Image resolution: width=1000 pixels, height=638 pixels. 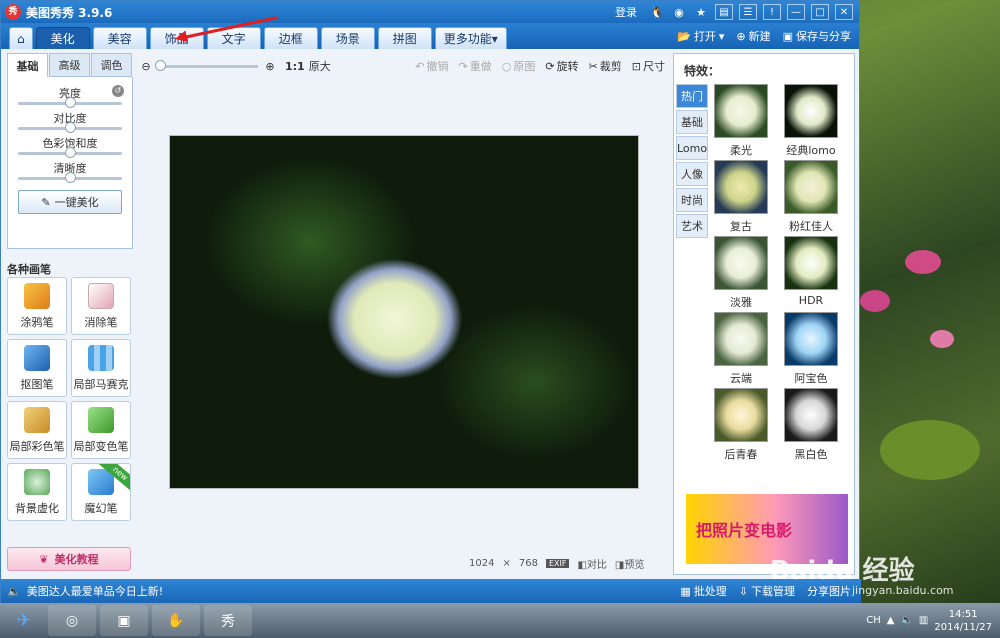 What do you see at coordinates (610, 66) in the screenshot?
I see `crop-label: 裁剪` at bounding box center [610, 66].